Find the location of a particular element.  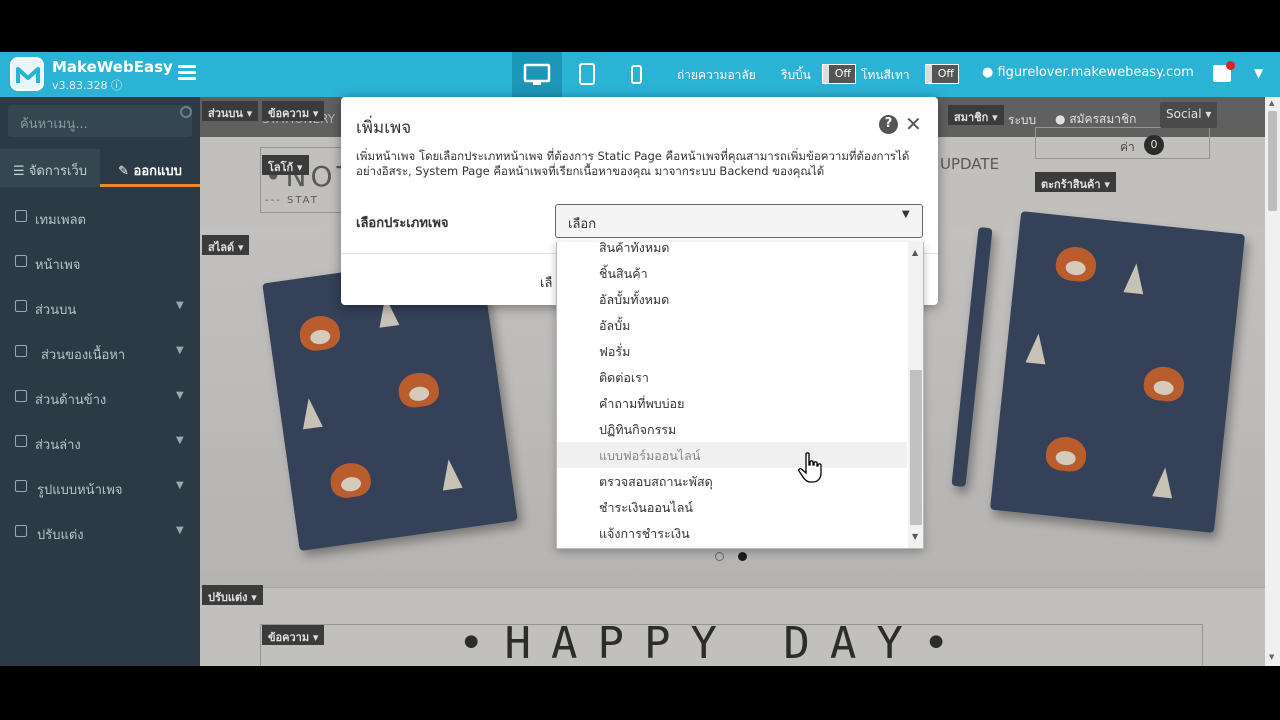

app-logo is located at coordinates (27, 74).